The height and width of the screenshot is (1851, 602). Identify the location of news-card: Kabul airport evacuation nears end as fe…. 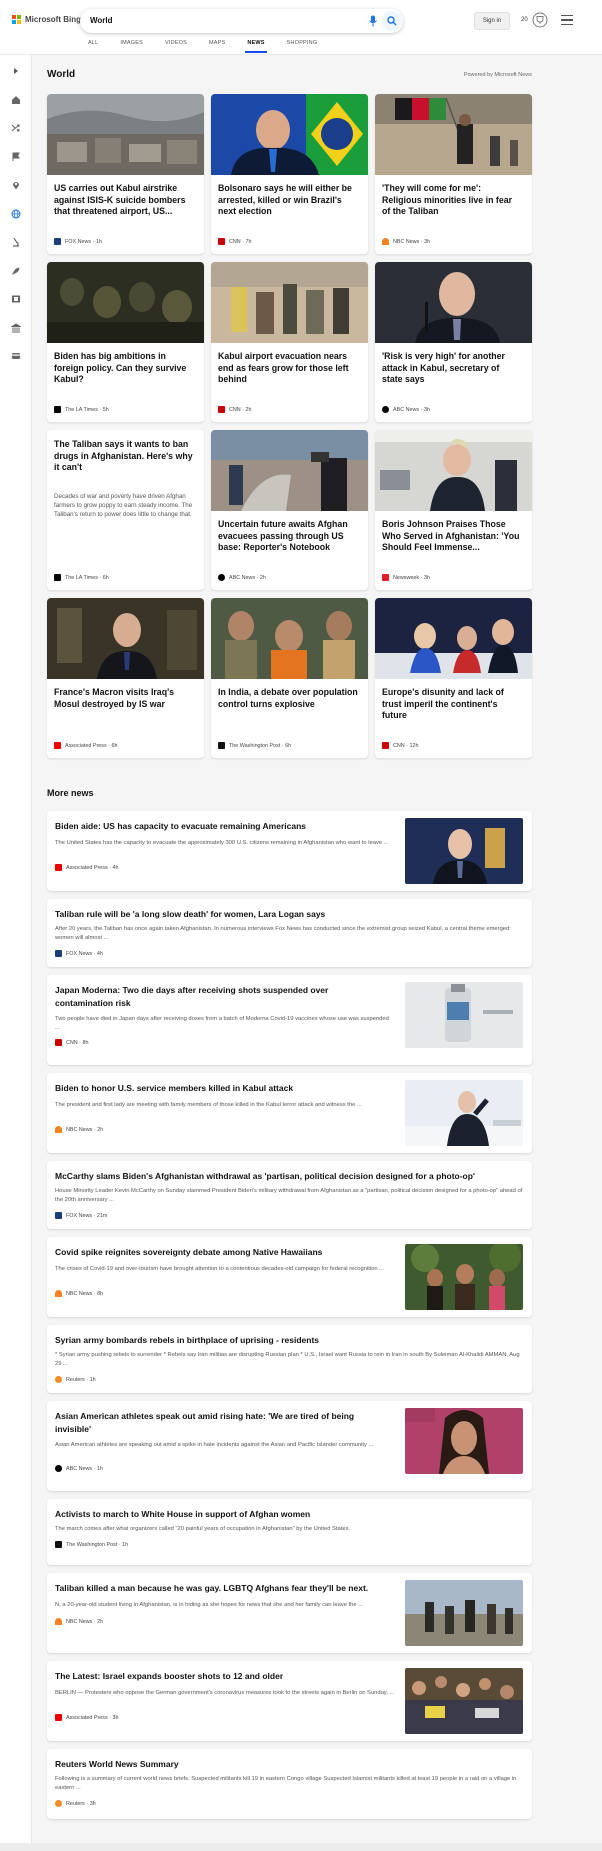
(289, 342).